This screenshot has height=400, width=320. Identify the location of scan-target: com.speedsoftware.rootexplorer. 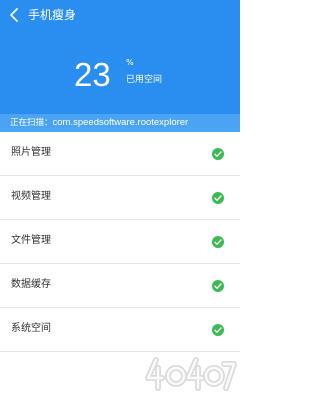
(120, 122).